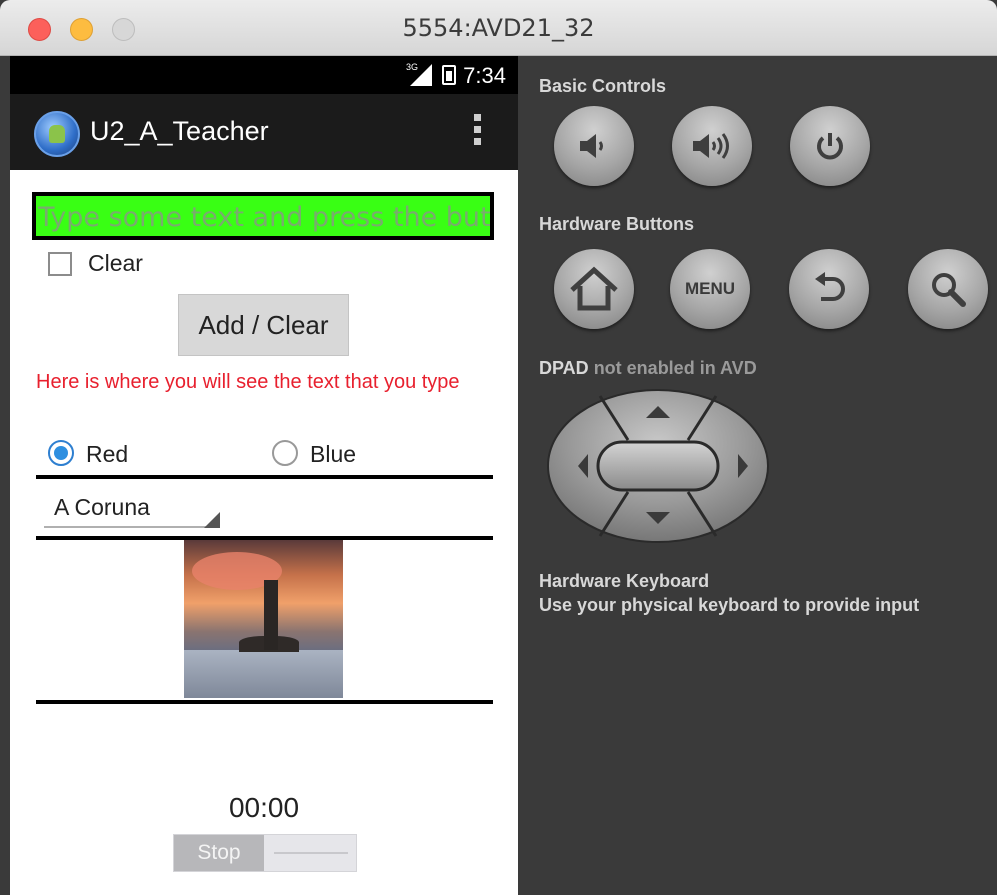 This screenshot has height=895, width=997. Describe the element at coordinates (675, 368) in the screenshot. I see `dpad-title-suffix: not enabled in AVD` at that location.